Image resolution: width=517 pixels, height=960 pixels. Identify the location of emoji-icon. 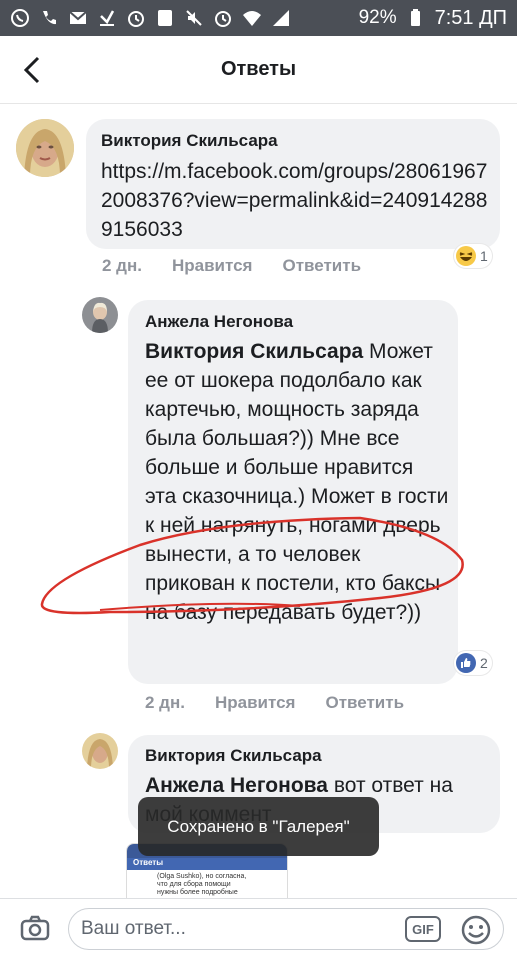
(476, 930).